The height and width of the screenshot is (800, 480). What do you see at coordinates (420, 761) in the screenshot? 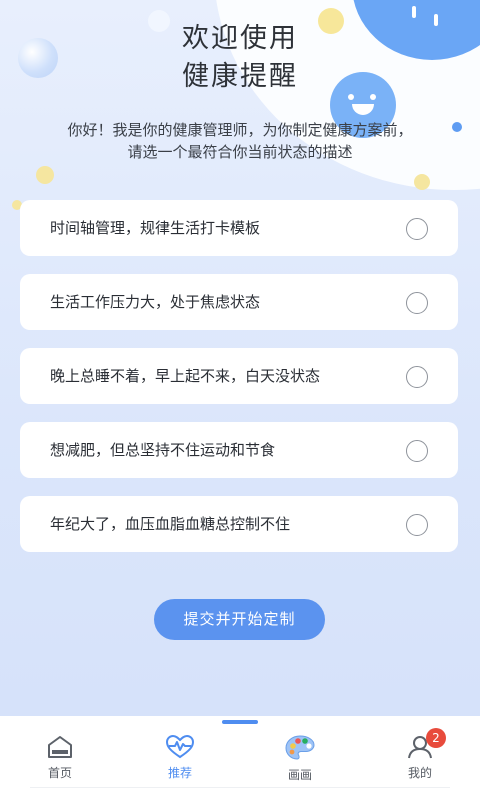
I see `tab-mine: 2 我的` at bounding box center [420, 761].